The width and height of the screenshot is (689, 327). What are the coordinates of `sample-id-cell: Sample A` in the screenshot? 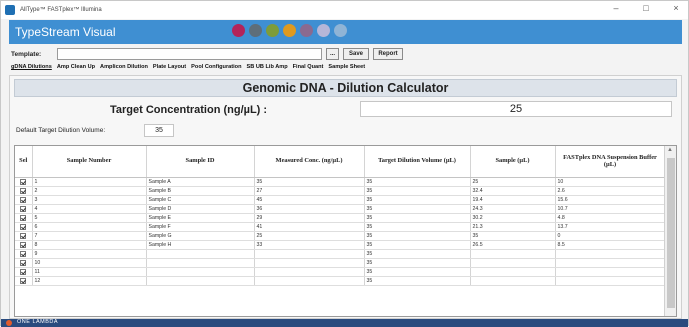 It's located at (200, 182).